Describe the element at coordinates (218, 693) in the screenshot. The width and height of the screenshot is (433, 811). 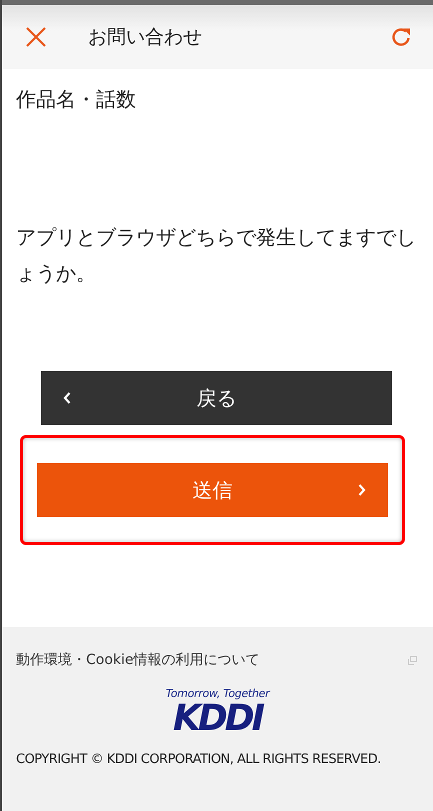
I see `logo-tagline: Tomorrow, Together` at that location.